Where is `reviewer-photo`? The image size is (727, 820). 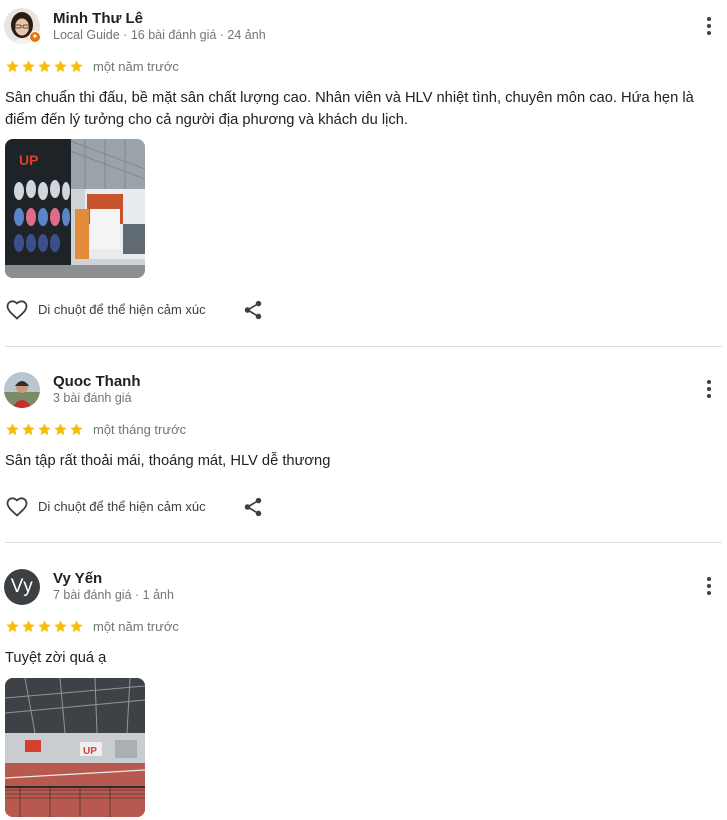 reviewer-photo is located at coordinates (22, 390).